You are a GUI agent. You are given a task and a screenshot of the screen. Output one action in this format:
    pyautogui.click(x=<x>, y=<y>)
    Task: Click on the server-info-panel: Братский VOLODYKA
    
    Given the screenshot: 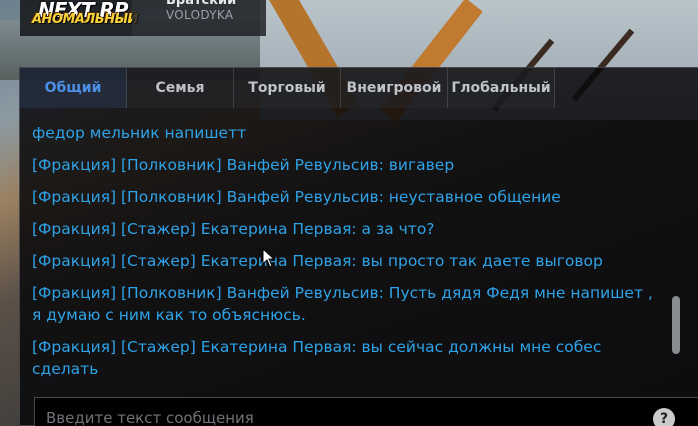 What is the action you would take?
    pyautogui.click(x=199, y=18)
    